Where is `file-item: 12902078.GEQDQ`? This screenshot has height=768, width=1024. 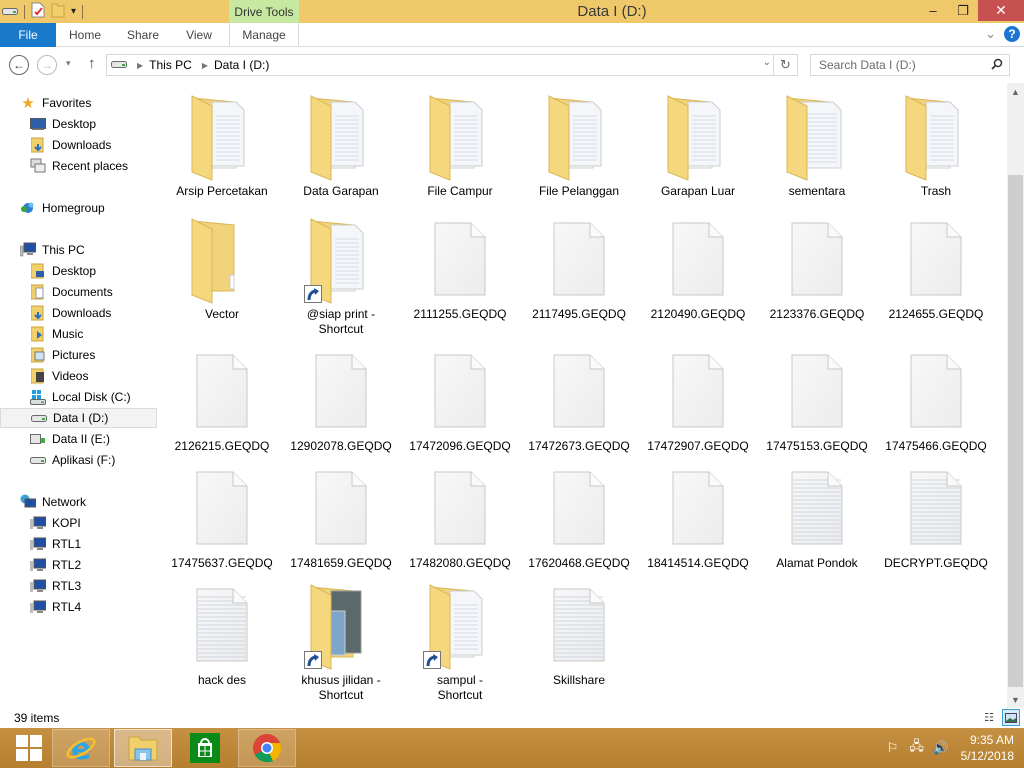 file-item: 12902078.GEQDQ is located at coordinates (341, 398).